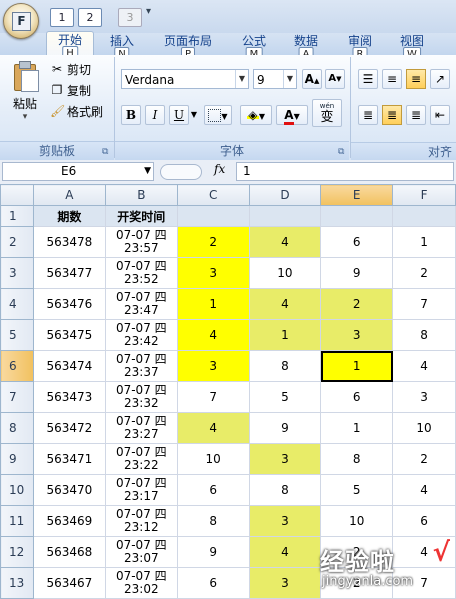 This screenshot has width=456, height=599. What do you see at coordinates (275, 79) in the screenshot?
I see `font-size-combo: 9 ▼` at bounding box center [275, 79].